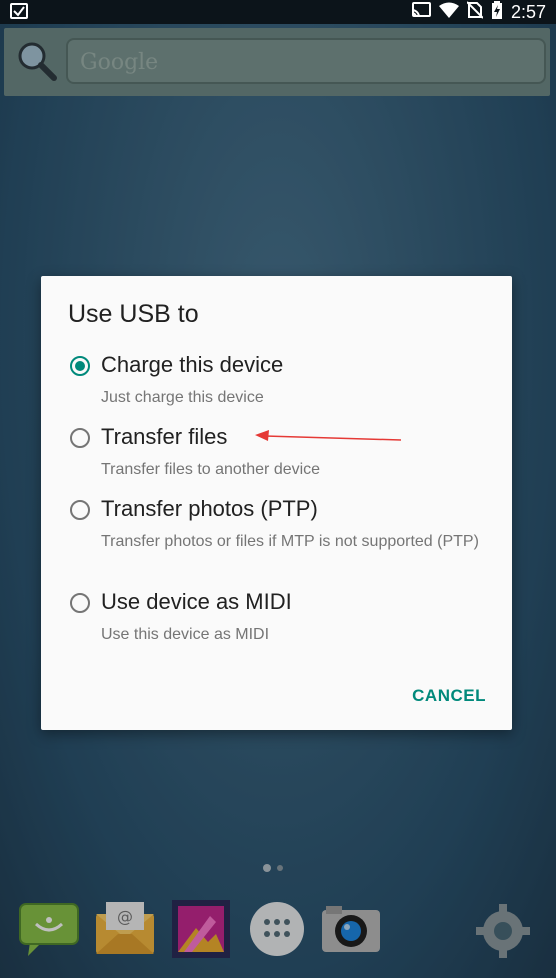 The image size is (556, 978). I want to click on no-sim-icon, so click(475, 12).